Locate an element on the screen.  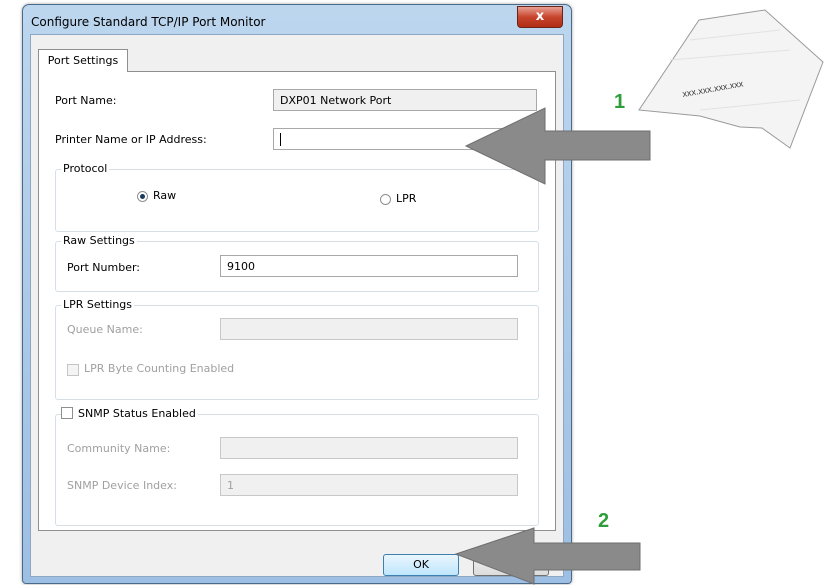
step-2-label: 2 is located at coordinates (604, 521).